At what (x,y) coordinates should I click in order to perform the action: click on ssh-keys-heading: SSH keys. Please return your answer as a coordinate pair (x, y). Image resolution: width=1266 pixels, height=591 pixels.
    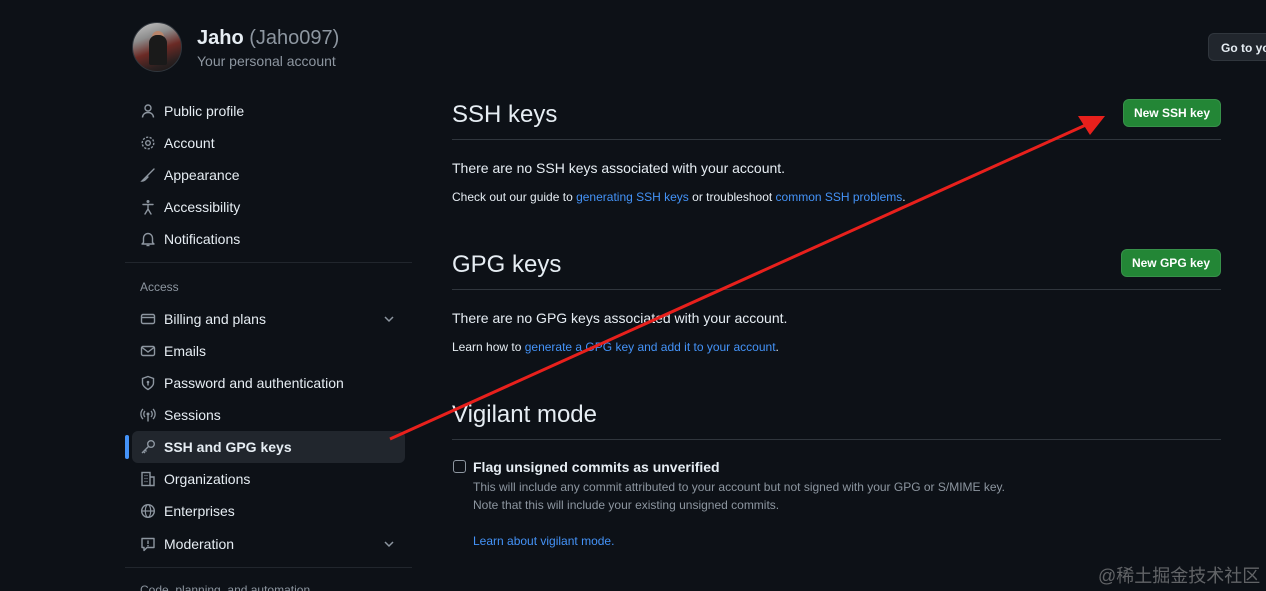
    Looking at the image, I should click on (505, 114).